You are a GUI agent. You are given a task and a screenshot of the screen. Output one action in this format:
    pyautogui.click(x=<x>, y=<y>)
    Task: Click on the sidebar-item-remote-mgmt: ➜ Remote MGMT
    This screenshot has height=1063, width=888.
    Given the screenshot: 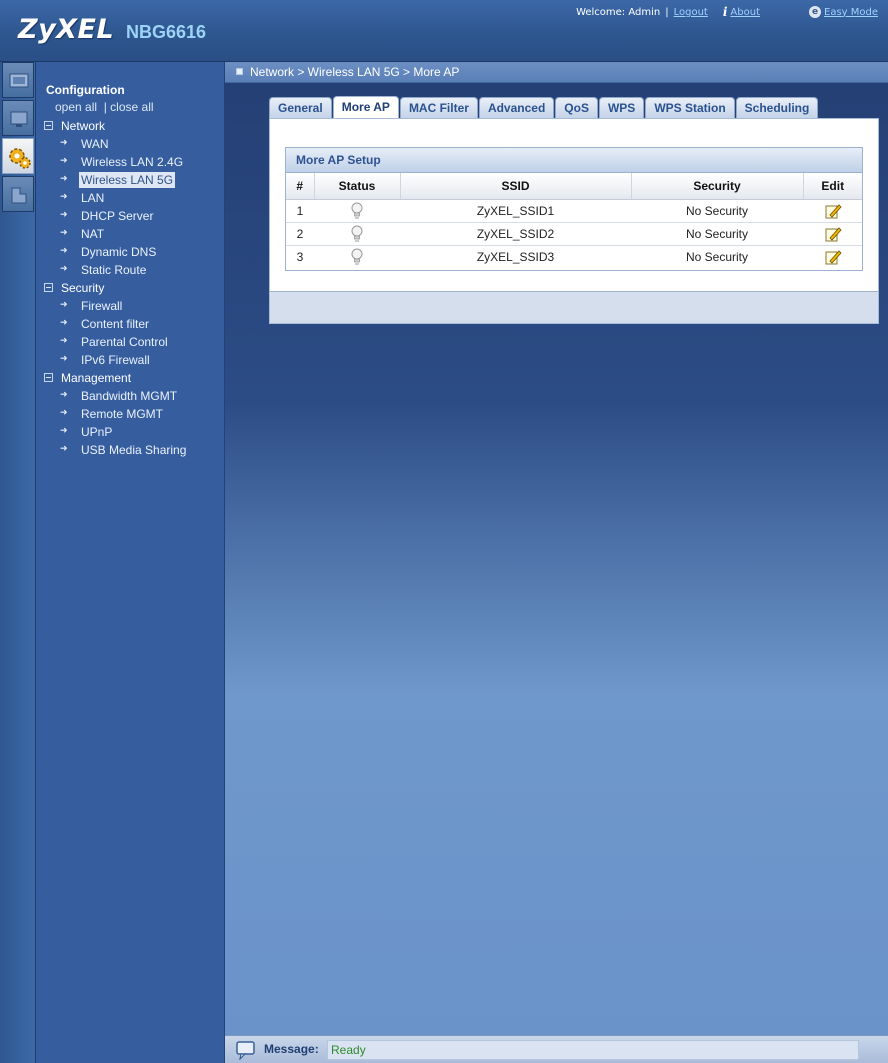 What is the action you would take?
    pyautogui.click(x=130, y=414)
    